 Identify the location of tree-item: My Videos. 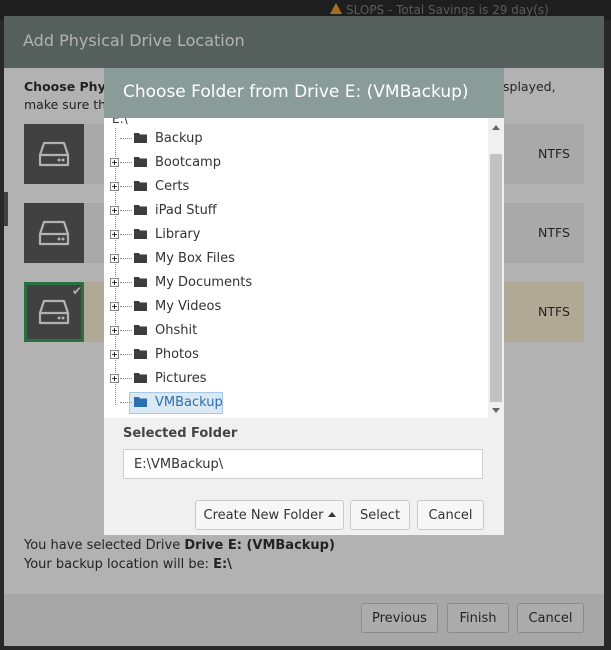
(296, 307).